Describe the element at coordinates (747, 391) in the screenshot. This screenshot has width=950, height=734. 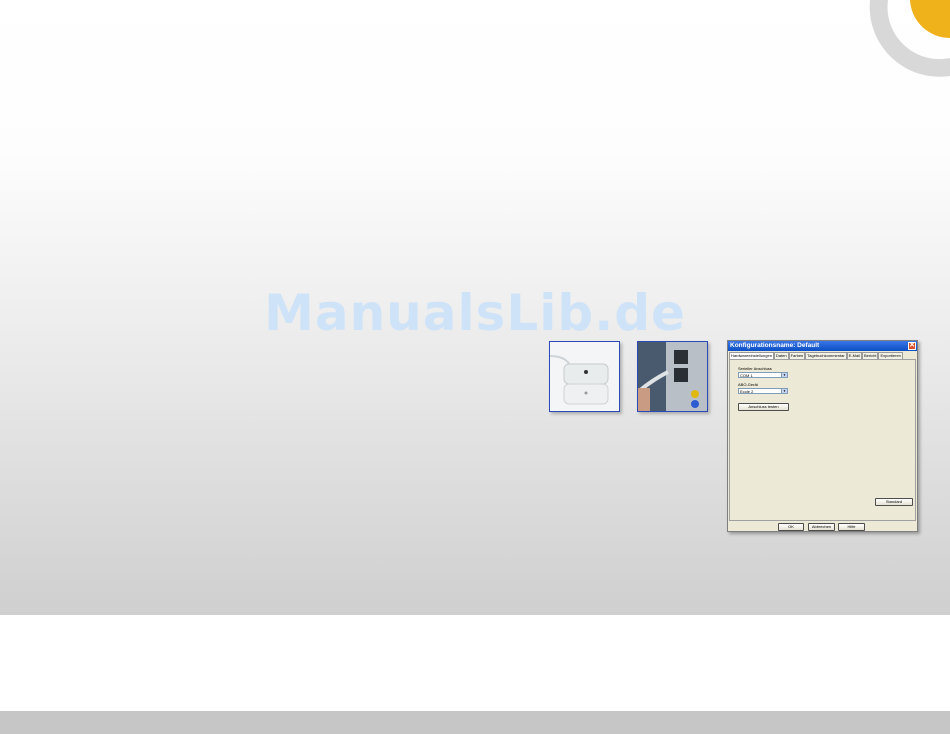
I see `abo-device-value: Ecole 2` at that location.